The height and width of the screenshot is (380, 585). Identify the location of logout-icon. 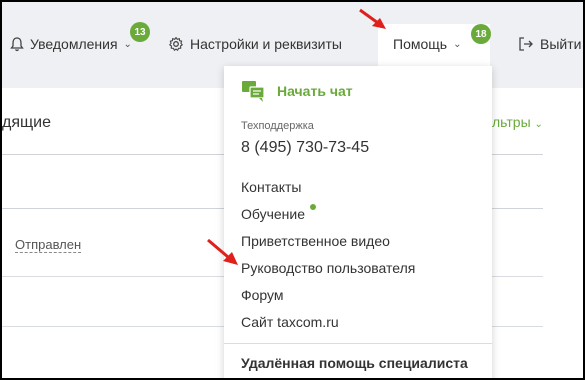
(526, 44).